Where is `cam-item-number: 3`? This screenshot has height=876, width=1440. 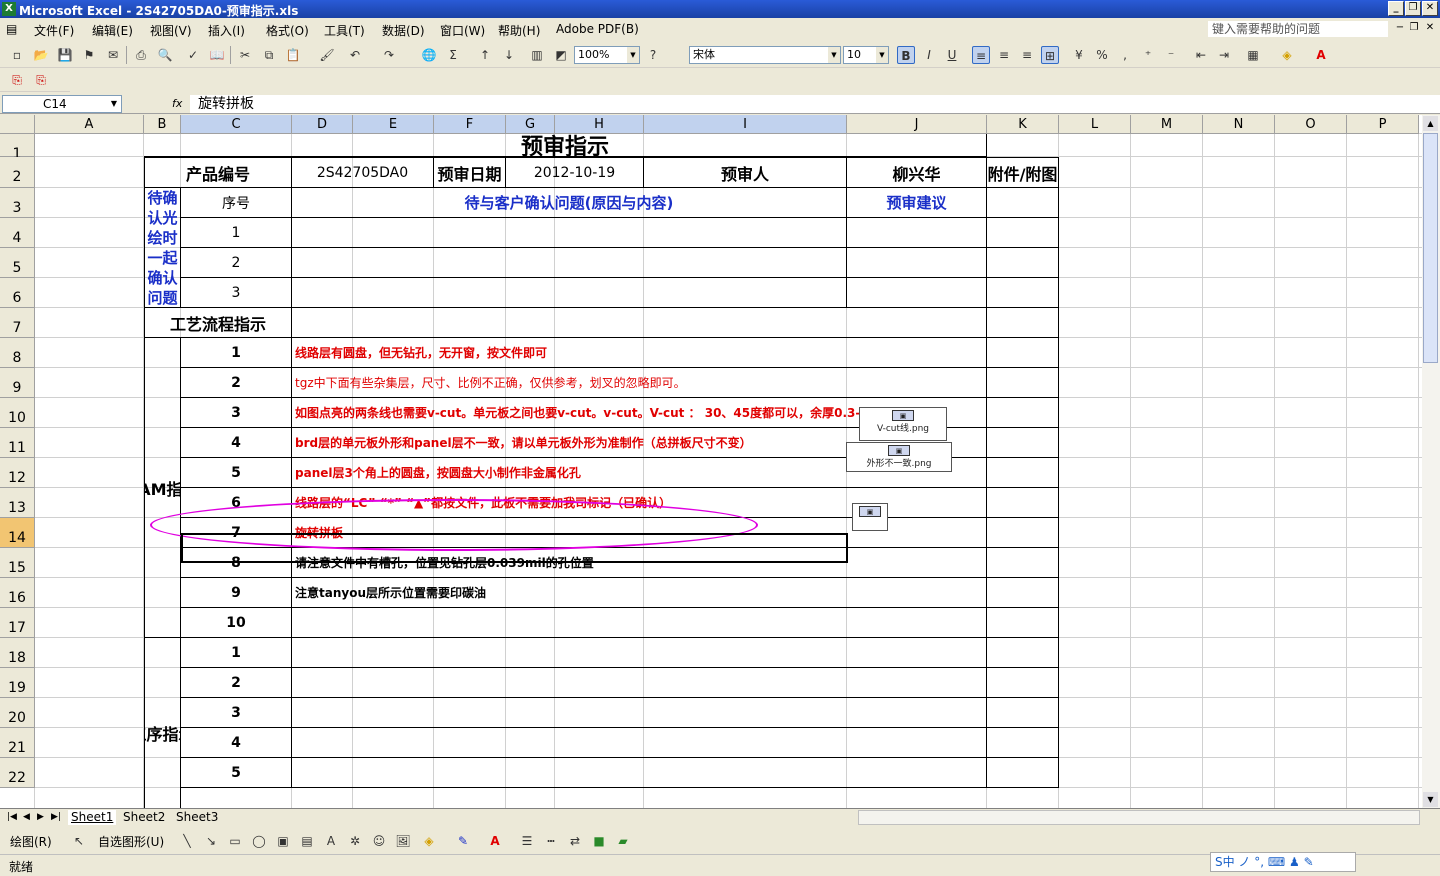 cam-item-number: 3 is located at coordinates (236, 413).